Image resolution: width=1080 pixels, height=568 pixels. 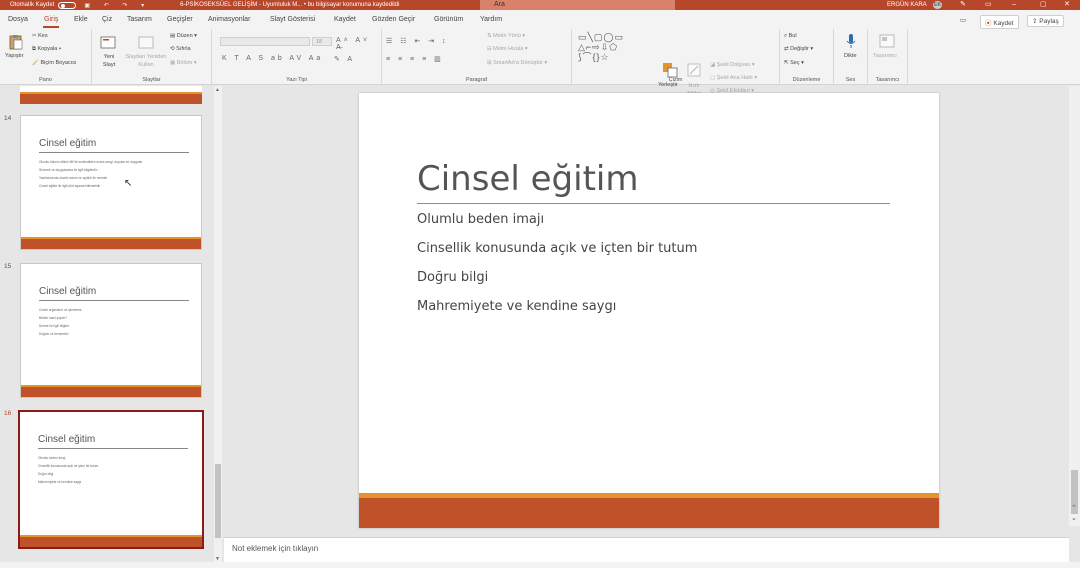 What do you see at coordinates (217, 90) in the screenshot?
I see `scroll-up-icon: ▲` at bounding box center [217, 90].